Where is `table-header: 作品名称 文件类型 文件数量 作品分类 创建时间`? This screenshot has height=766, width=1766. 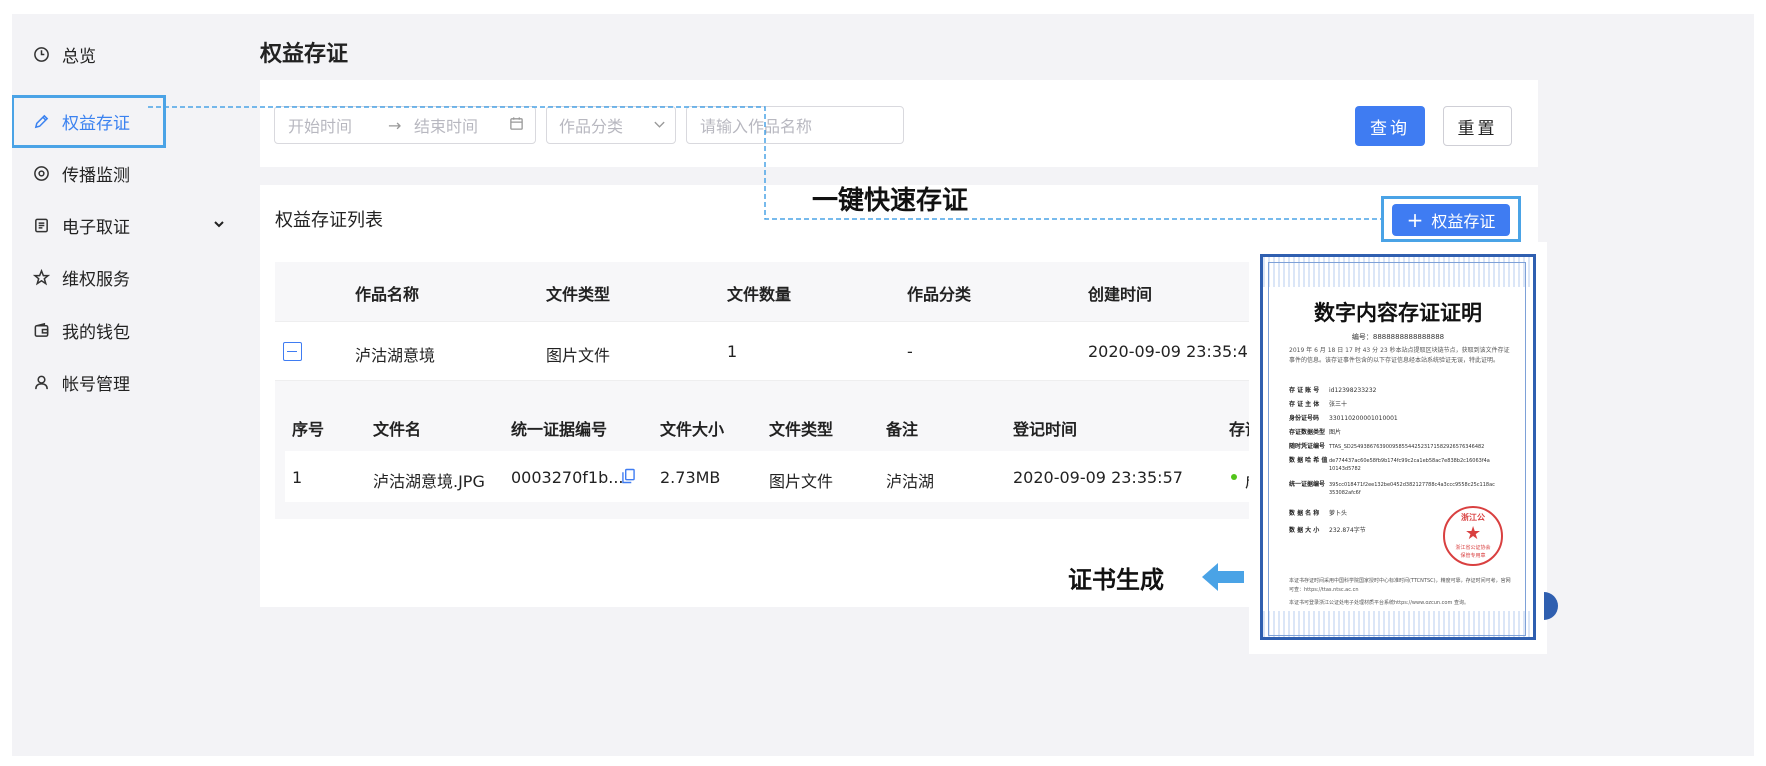
table-header: 作品名称 文件类型 文件数量 作品分类 创建时间 is located at coordinates (775, 291).